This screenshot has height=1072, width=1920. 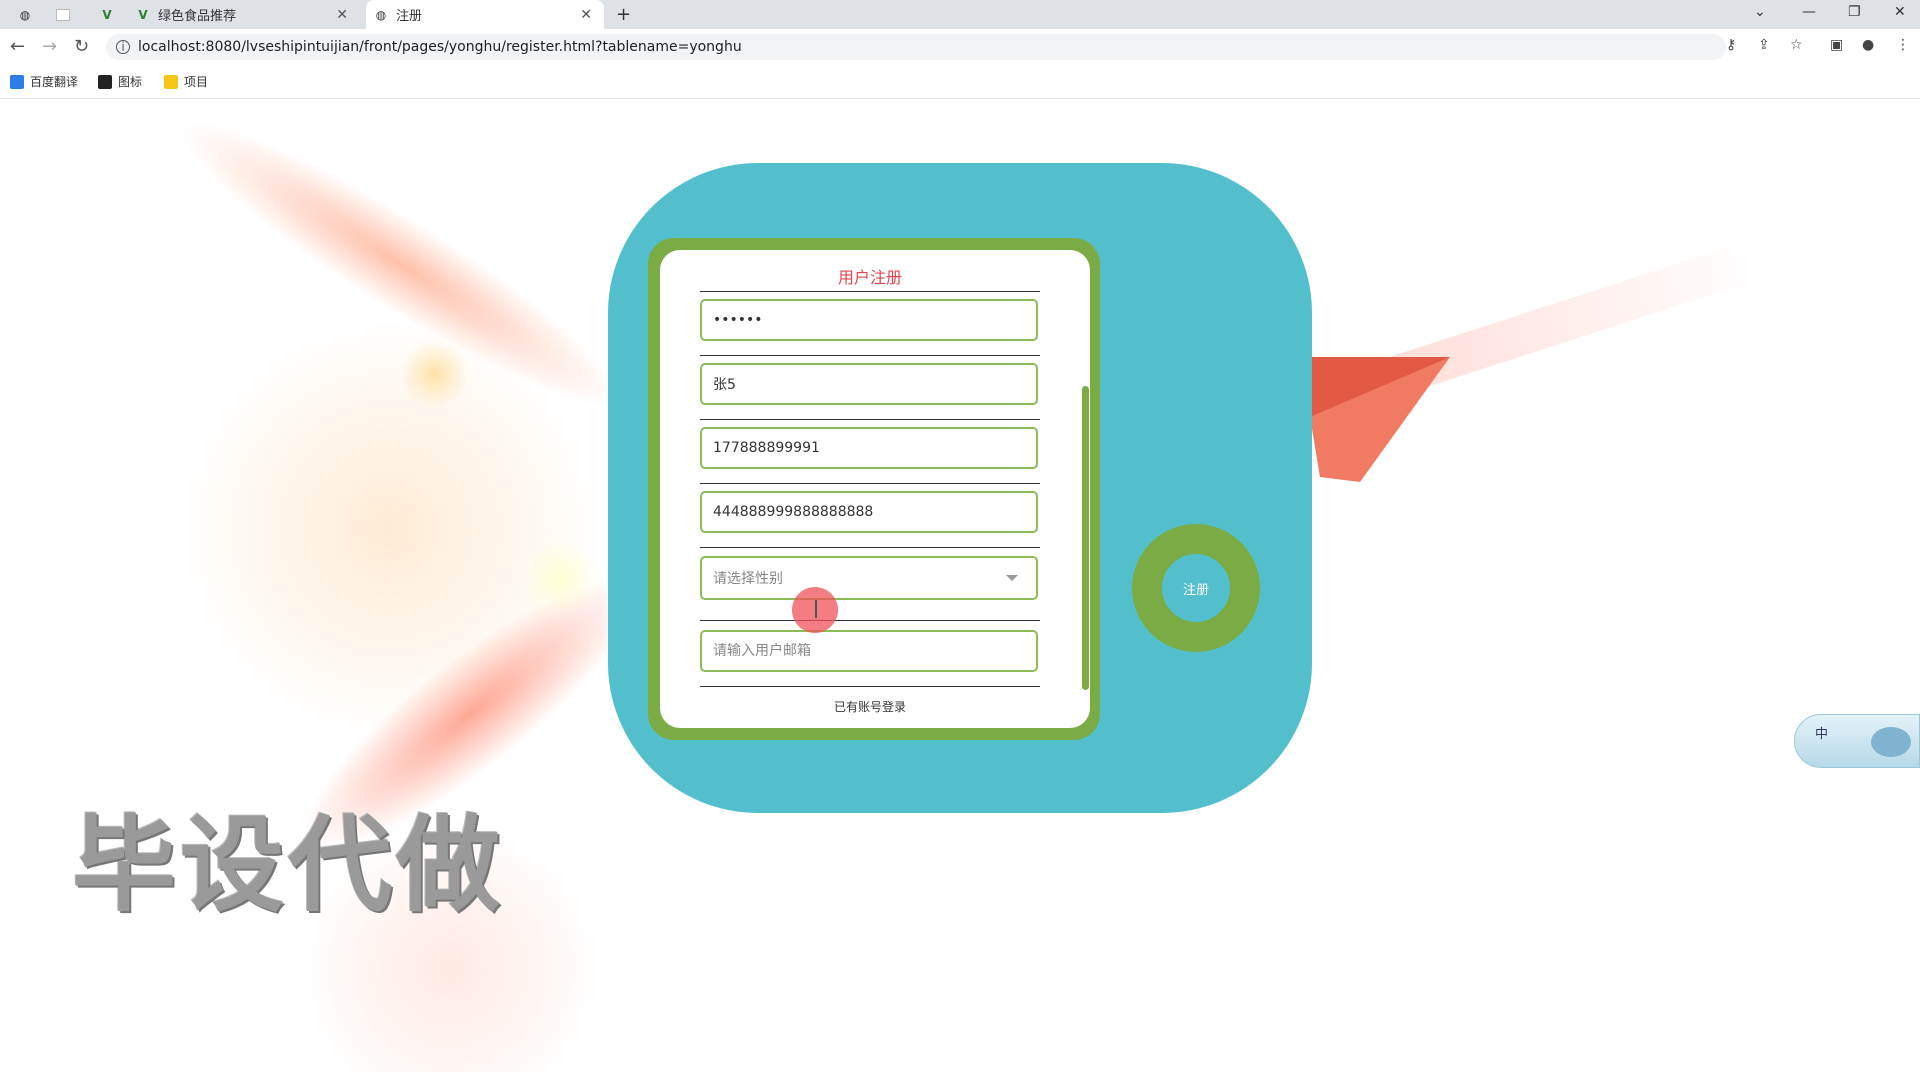 I want to click on bookmark-label: 图标, so click(x=130, y=82).